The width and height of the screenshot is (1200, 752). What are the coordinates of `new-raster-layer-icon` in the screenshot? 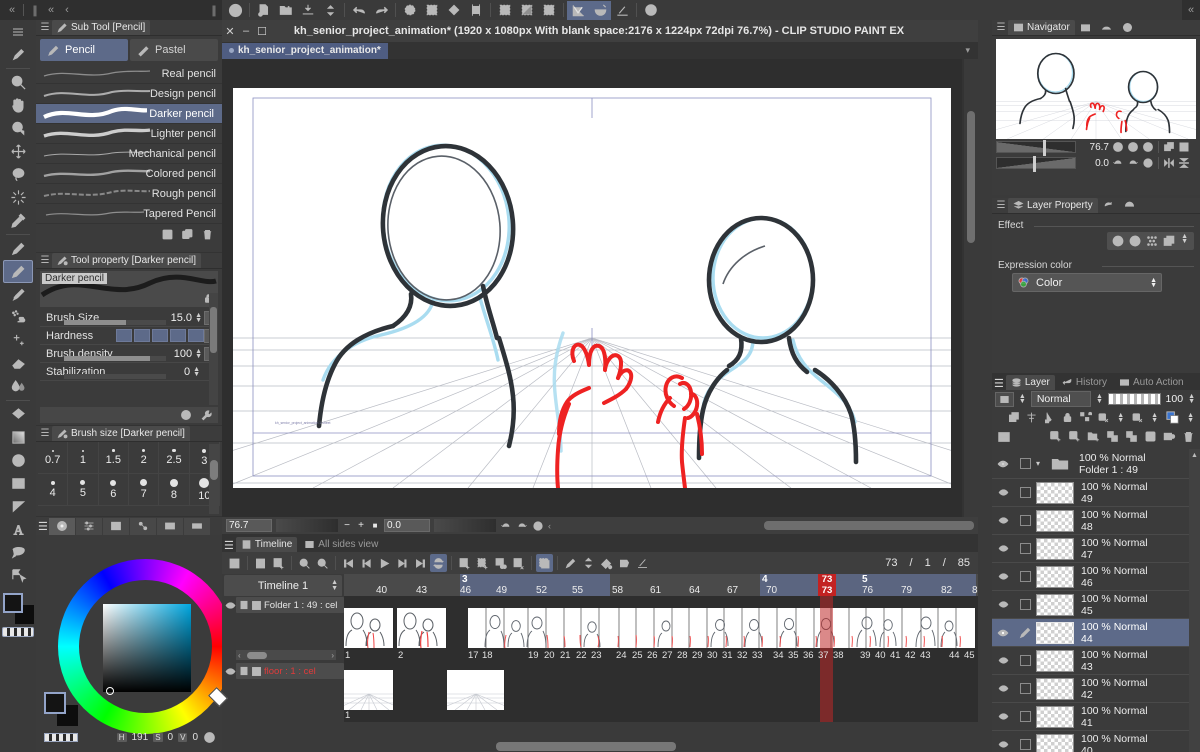 It's located at (1055, 436).